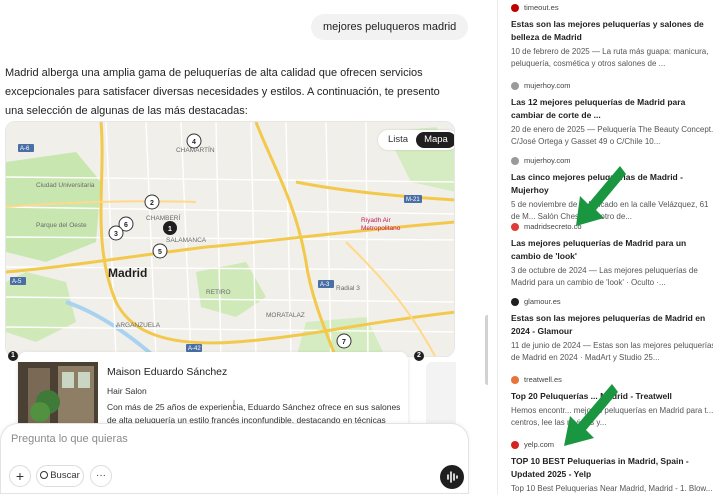 The height and width of the screenshot is (494, 713). Describe the element at coordinates (376, 220) in the screenshot. I see `place-label: Riyadh Air` at that location.